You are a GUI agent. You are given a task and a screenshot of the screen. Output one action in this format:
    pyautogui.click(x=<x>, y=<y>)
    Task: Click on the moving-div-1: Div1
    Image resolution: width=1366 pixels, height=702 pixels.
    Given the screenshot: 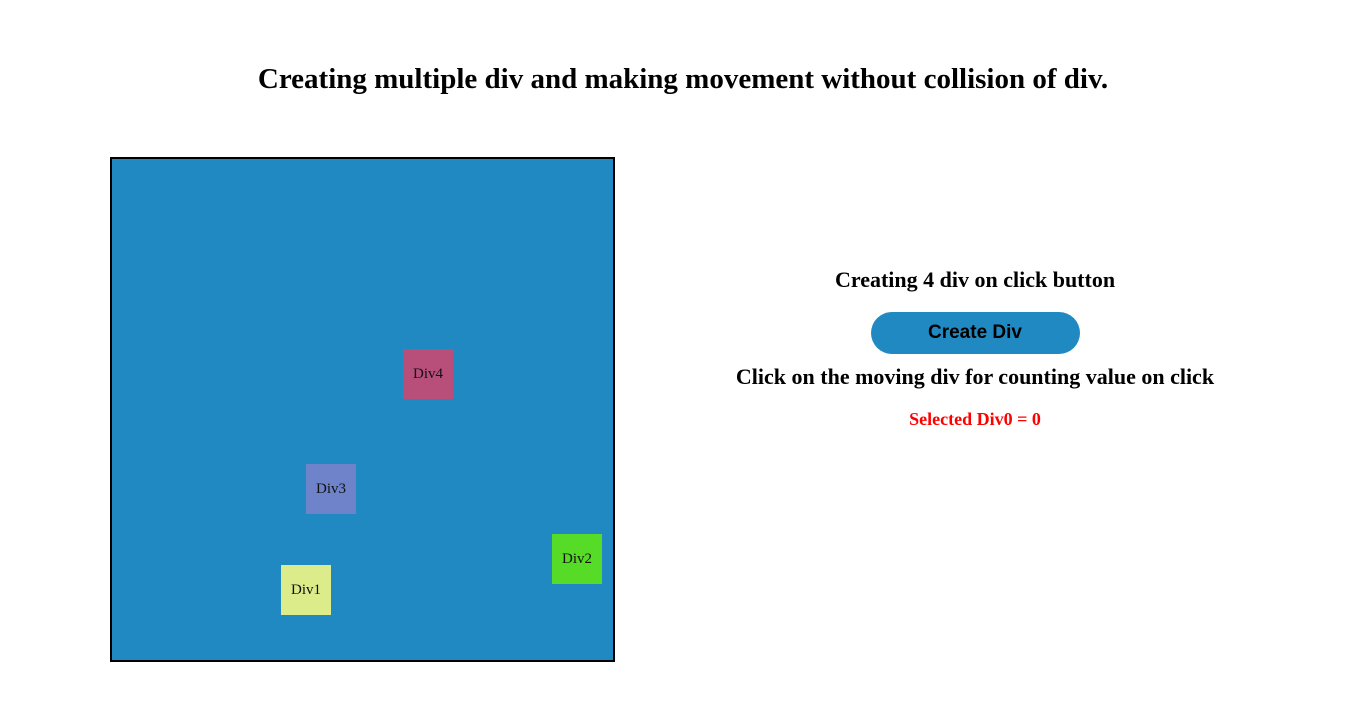 What is the action you would take?
    pyautogui.click(x=306, y=590)
    